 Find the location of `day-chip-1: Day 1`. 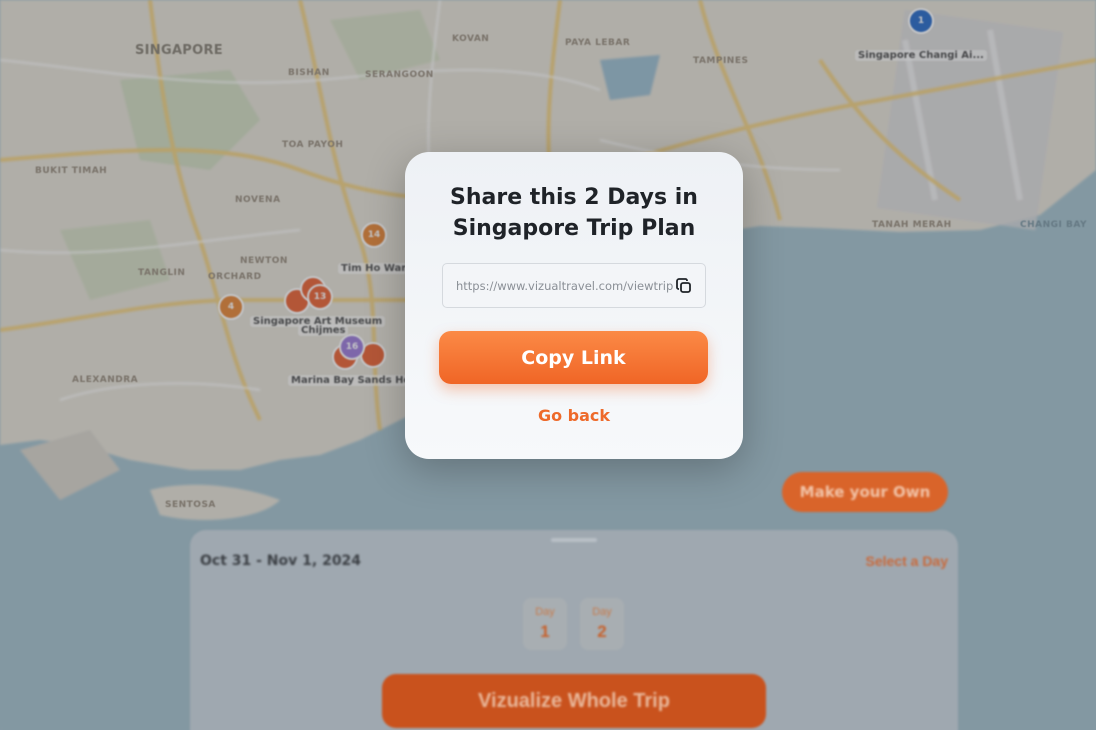

day-chip-1: Day 1 is located at coordinates (545, 624).